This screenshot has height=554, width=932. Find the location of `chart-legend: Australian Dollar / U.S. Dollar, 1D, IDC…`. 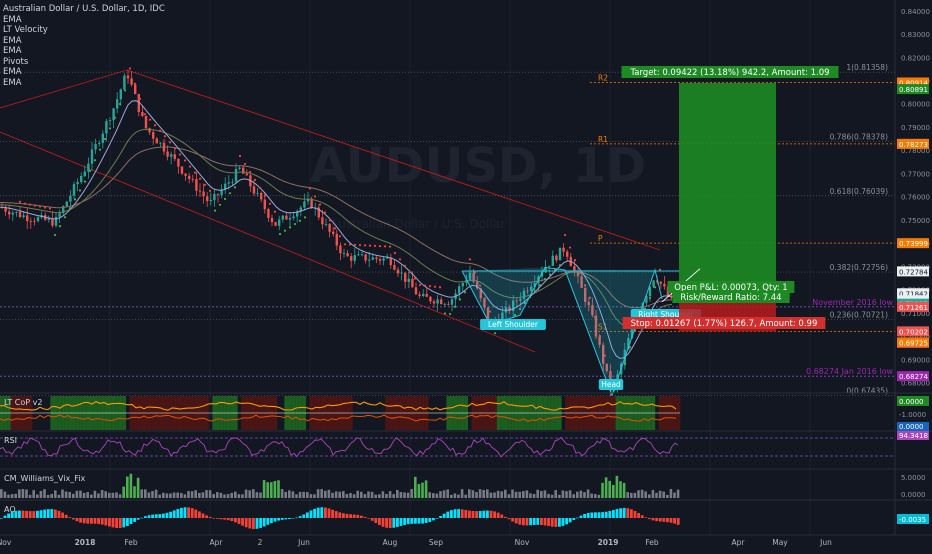

chart-legend: Australian Dollar / U.S. Dollar, 1D, IDC… is located at coordinates (84, 46).